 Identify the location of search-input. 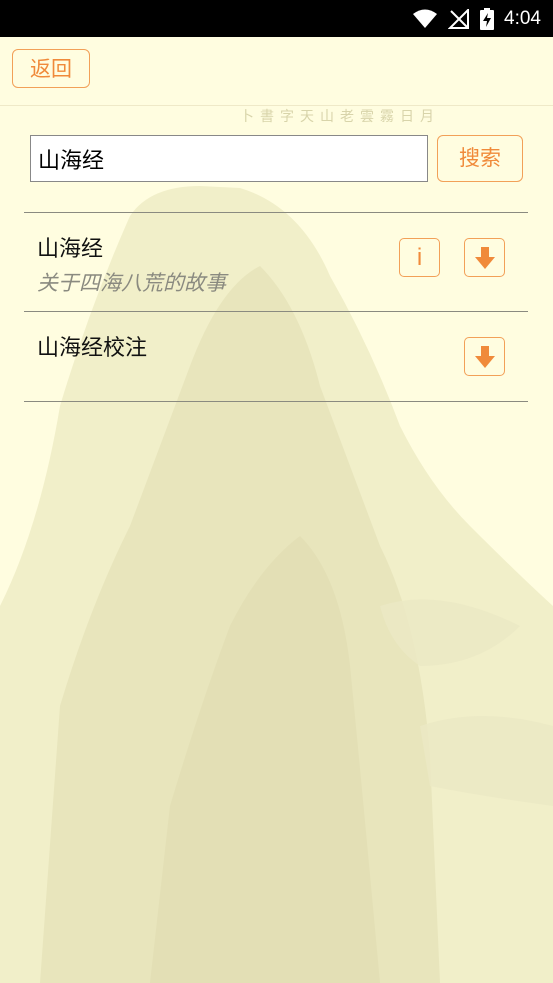
(229, 158).